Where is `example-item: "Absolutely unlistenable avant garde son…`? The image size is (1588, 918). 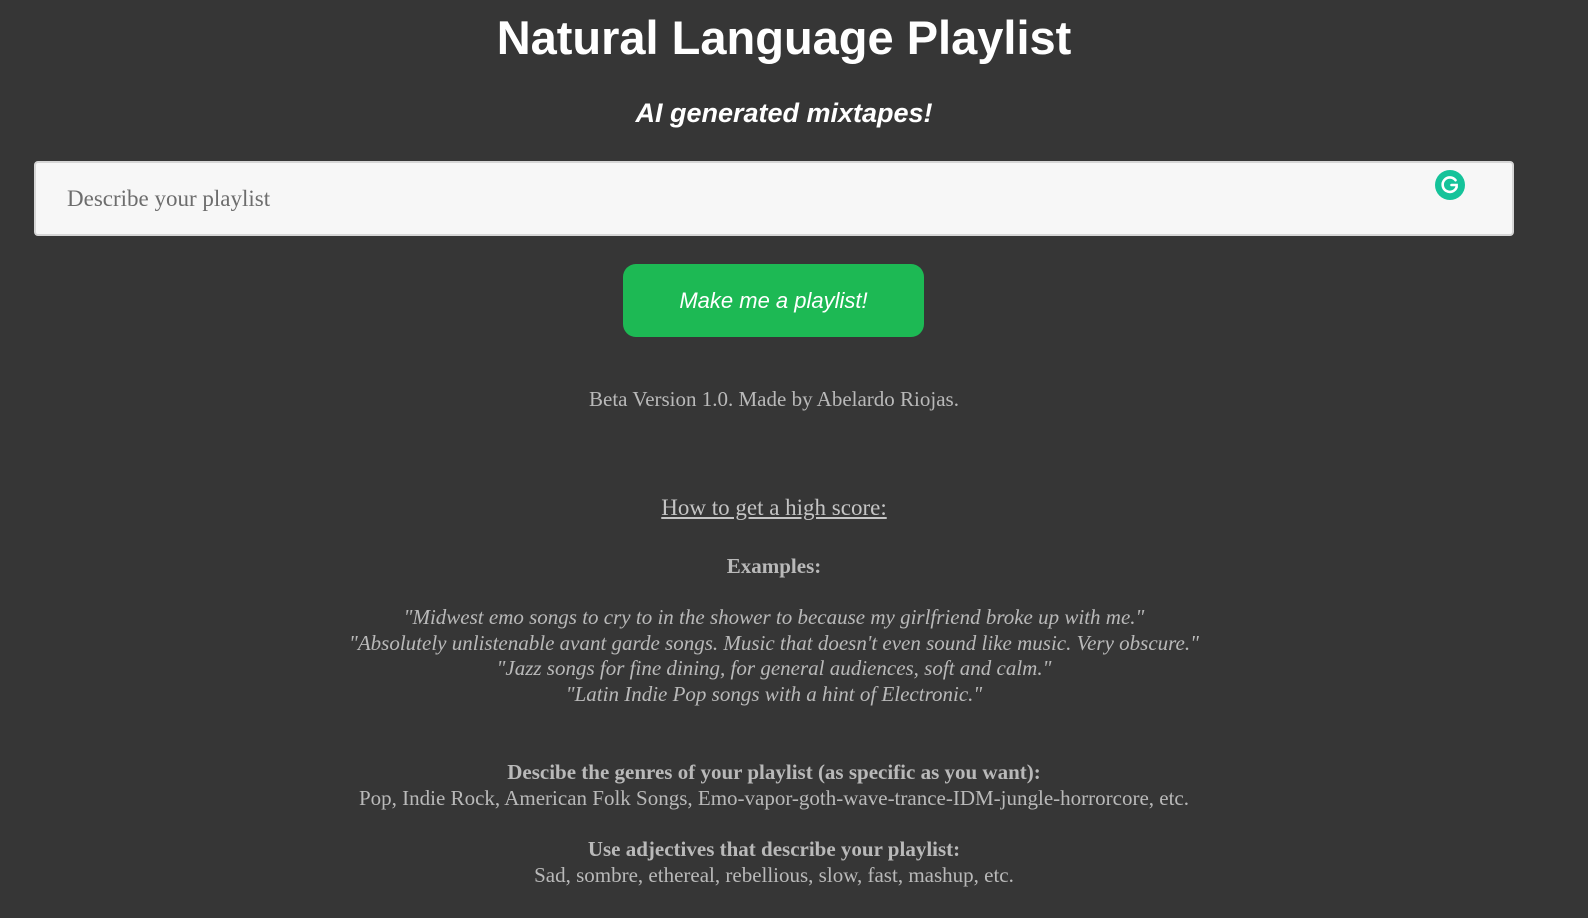
example-item: "Absolutely unlistenable avant garde son… is located at coordinates (774, 642).